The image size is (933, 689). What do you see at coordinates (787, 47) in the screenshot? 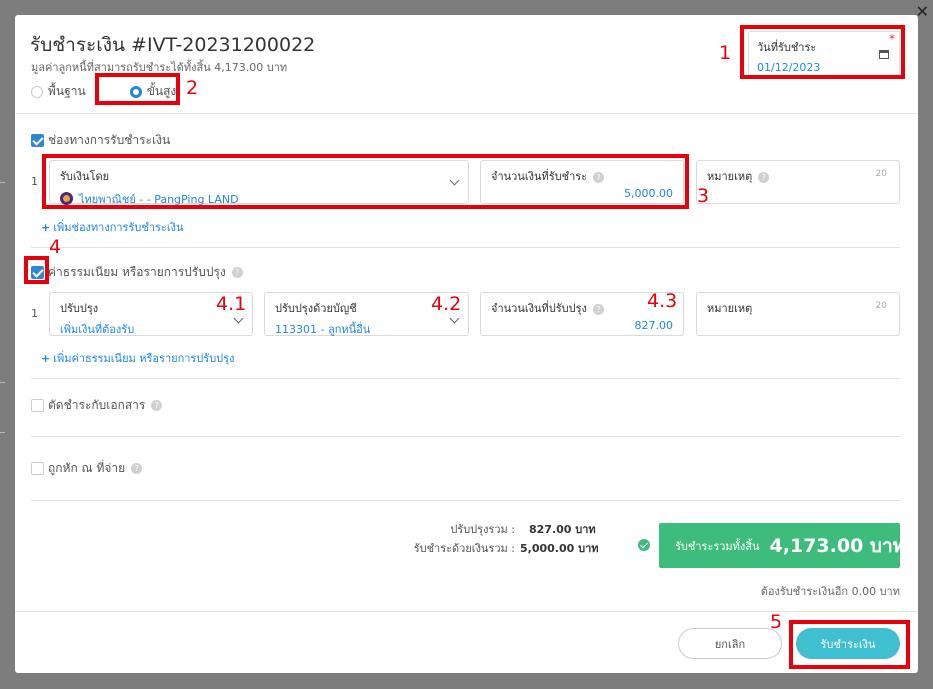
I see `payment-date-label: วันที่รับชำระ` at bounding box center [787, 47].